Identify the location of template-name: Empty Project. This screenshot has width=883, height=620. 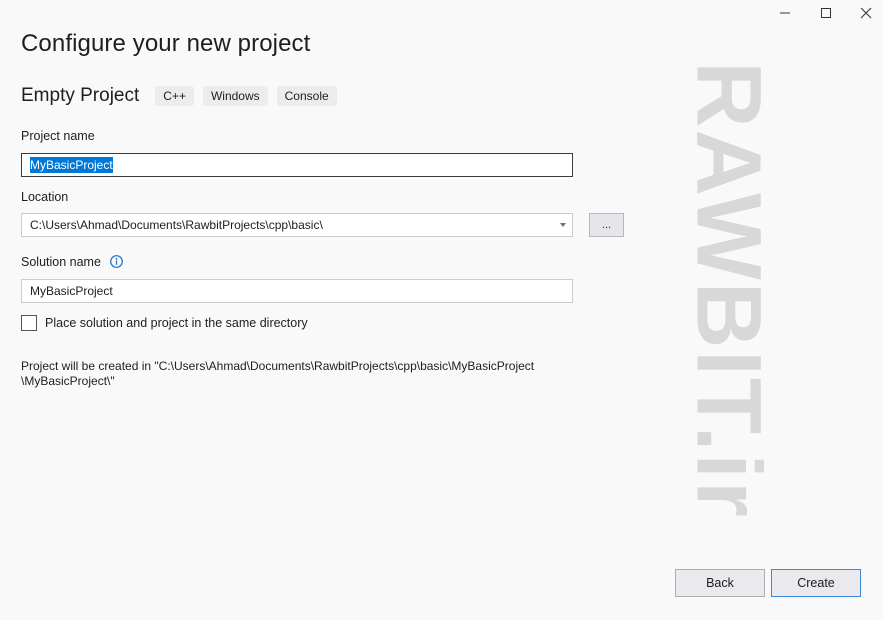
(80, 95).